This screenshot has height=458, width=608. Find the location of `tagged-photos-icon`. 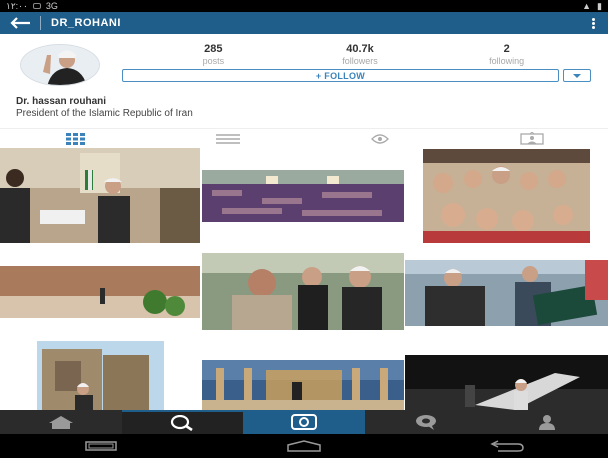

tagged-photos-icon is located at coordinates (532, 138).